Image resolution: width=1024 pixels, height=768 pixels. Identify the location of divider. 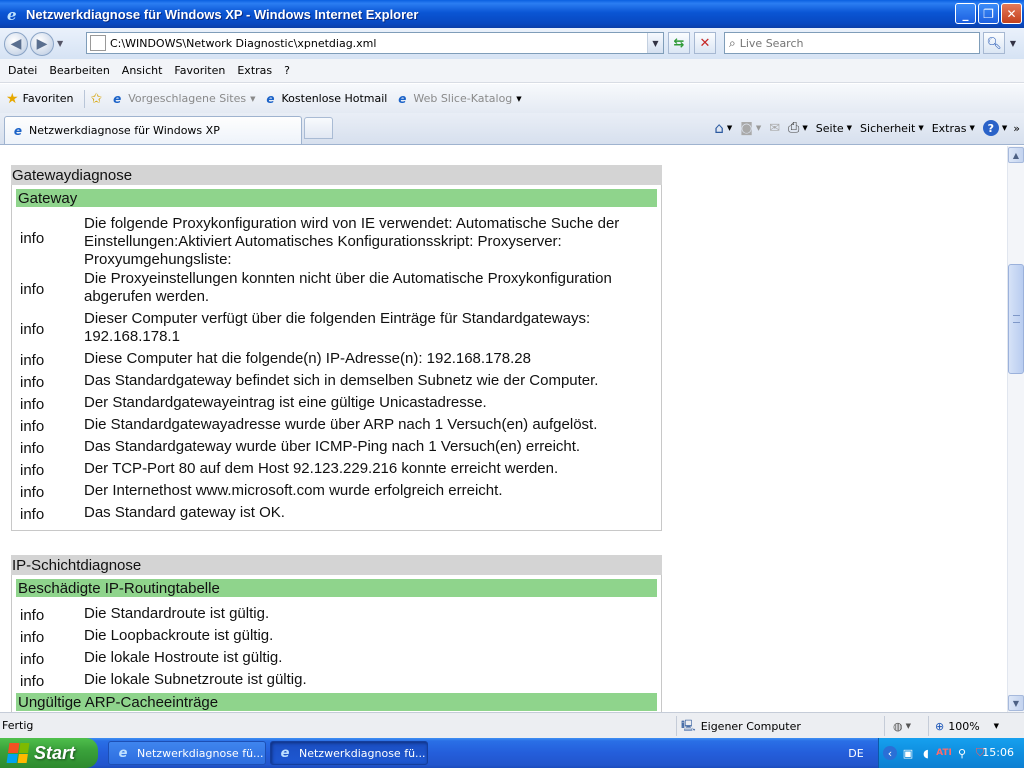
(84, 98).